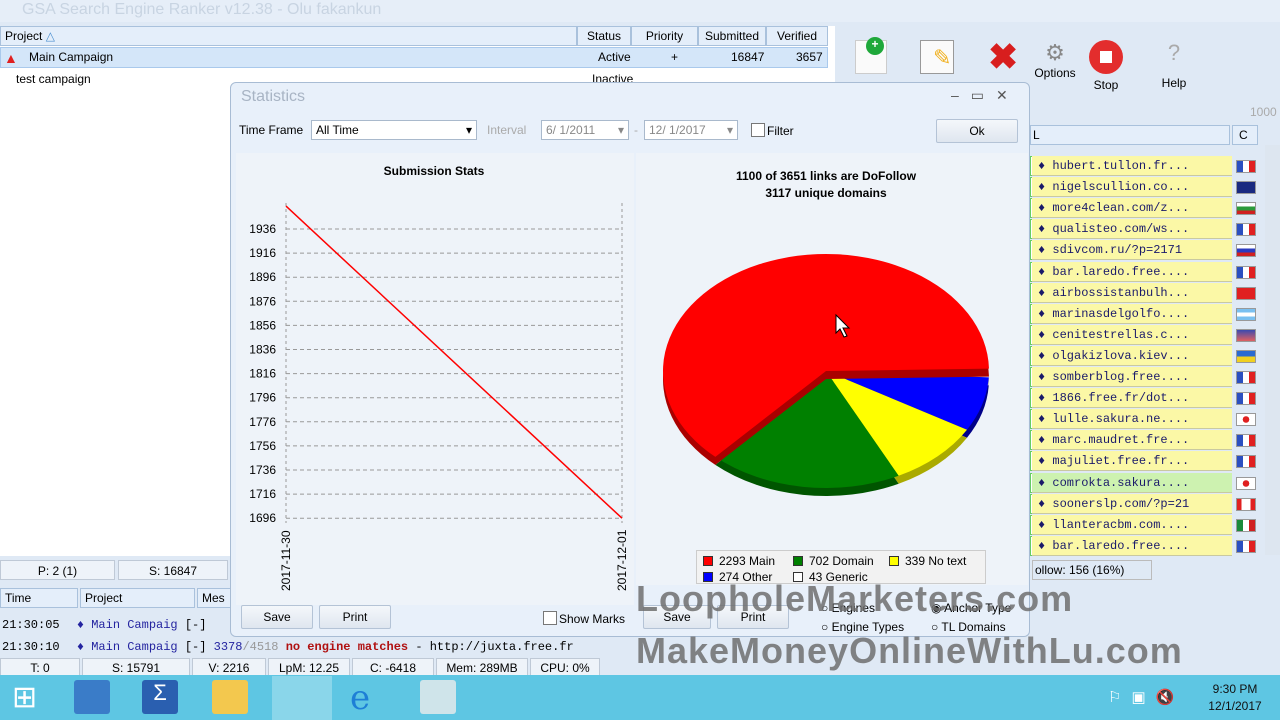 The width and height of the screenshot is (1280, 720). I want to click on options-button: ⚙ Options, so click(1055, 60).